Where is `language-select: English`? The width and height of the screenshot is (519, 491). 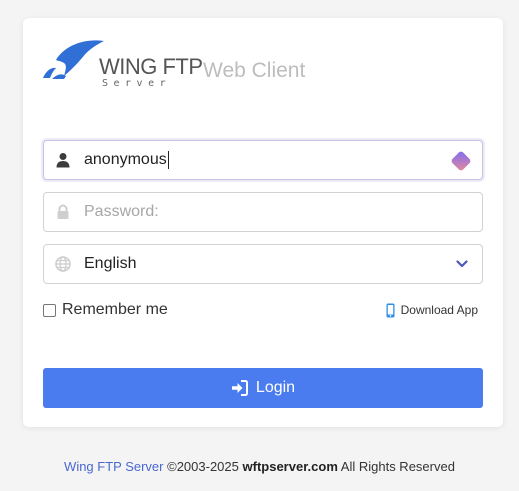
language-select: English is located at coordinates (263, 264).